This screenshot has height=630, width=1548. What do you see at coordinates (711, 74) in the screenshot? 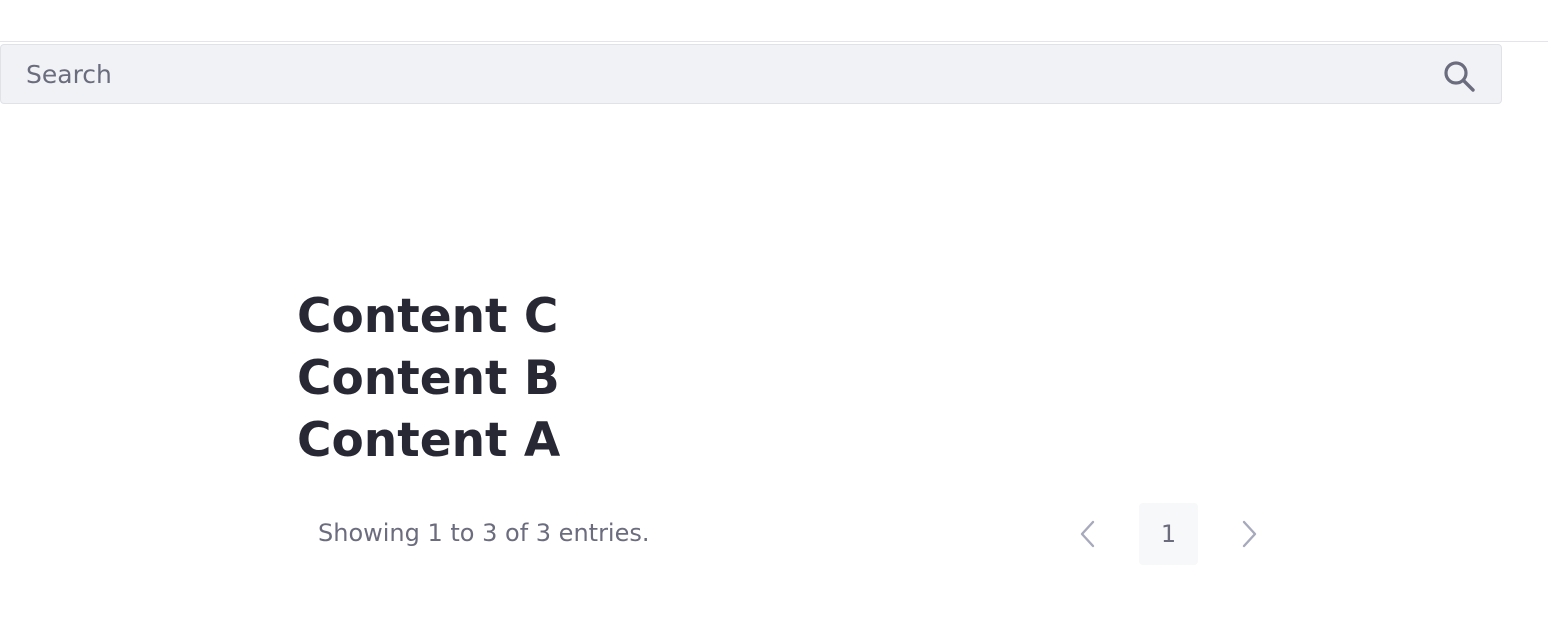
I see `search-input` at bounding box center [711, 74].